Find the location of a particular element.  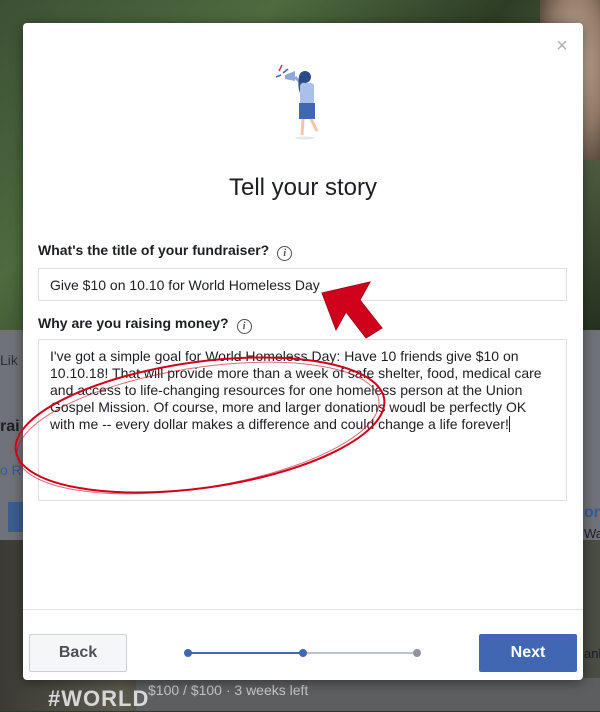

bg-thumb is located at coordinates (16, 517).